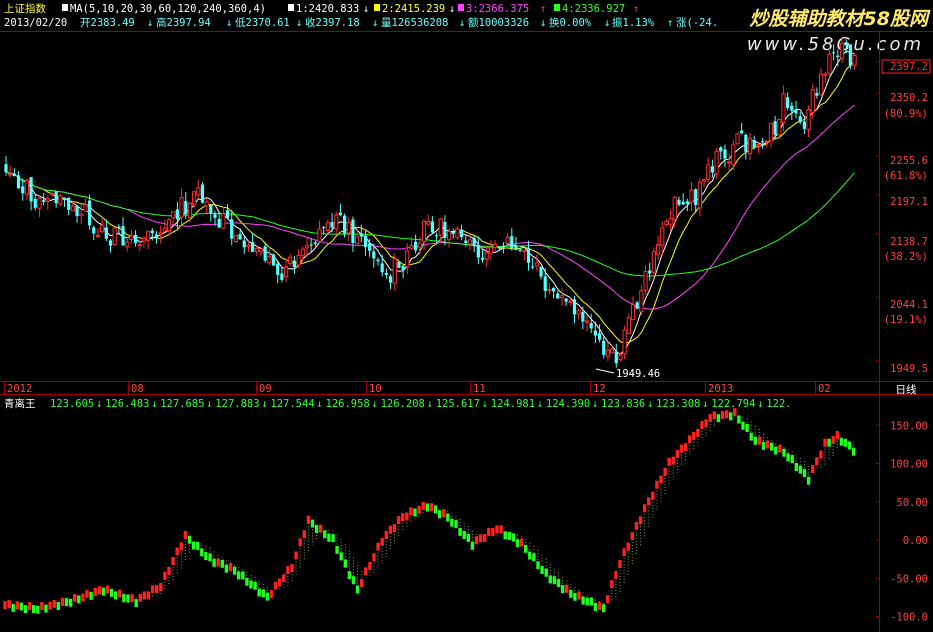  What do you see at coordinates (824, 389) in the screenshot?
I see `time-label-02: 02` at bounding box center [824, 389].